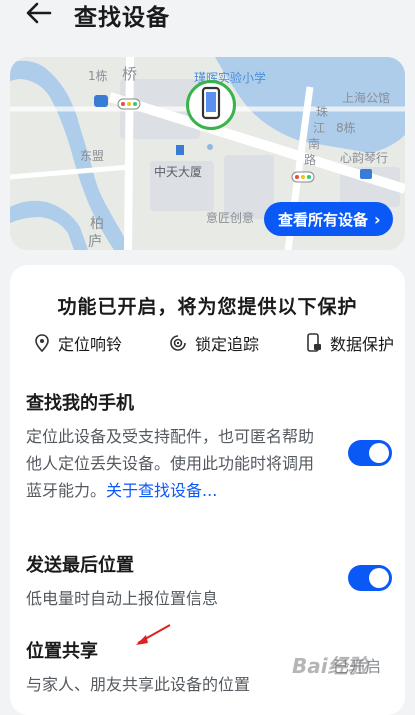 This screenshot has height=715, width=415. Describe the element at coordinates (97, 224) in the screenshot. I see `map-label: 柏` at that location.